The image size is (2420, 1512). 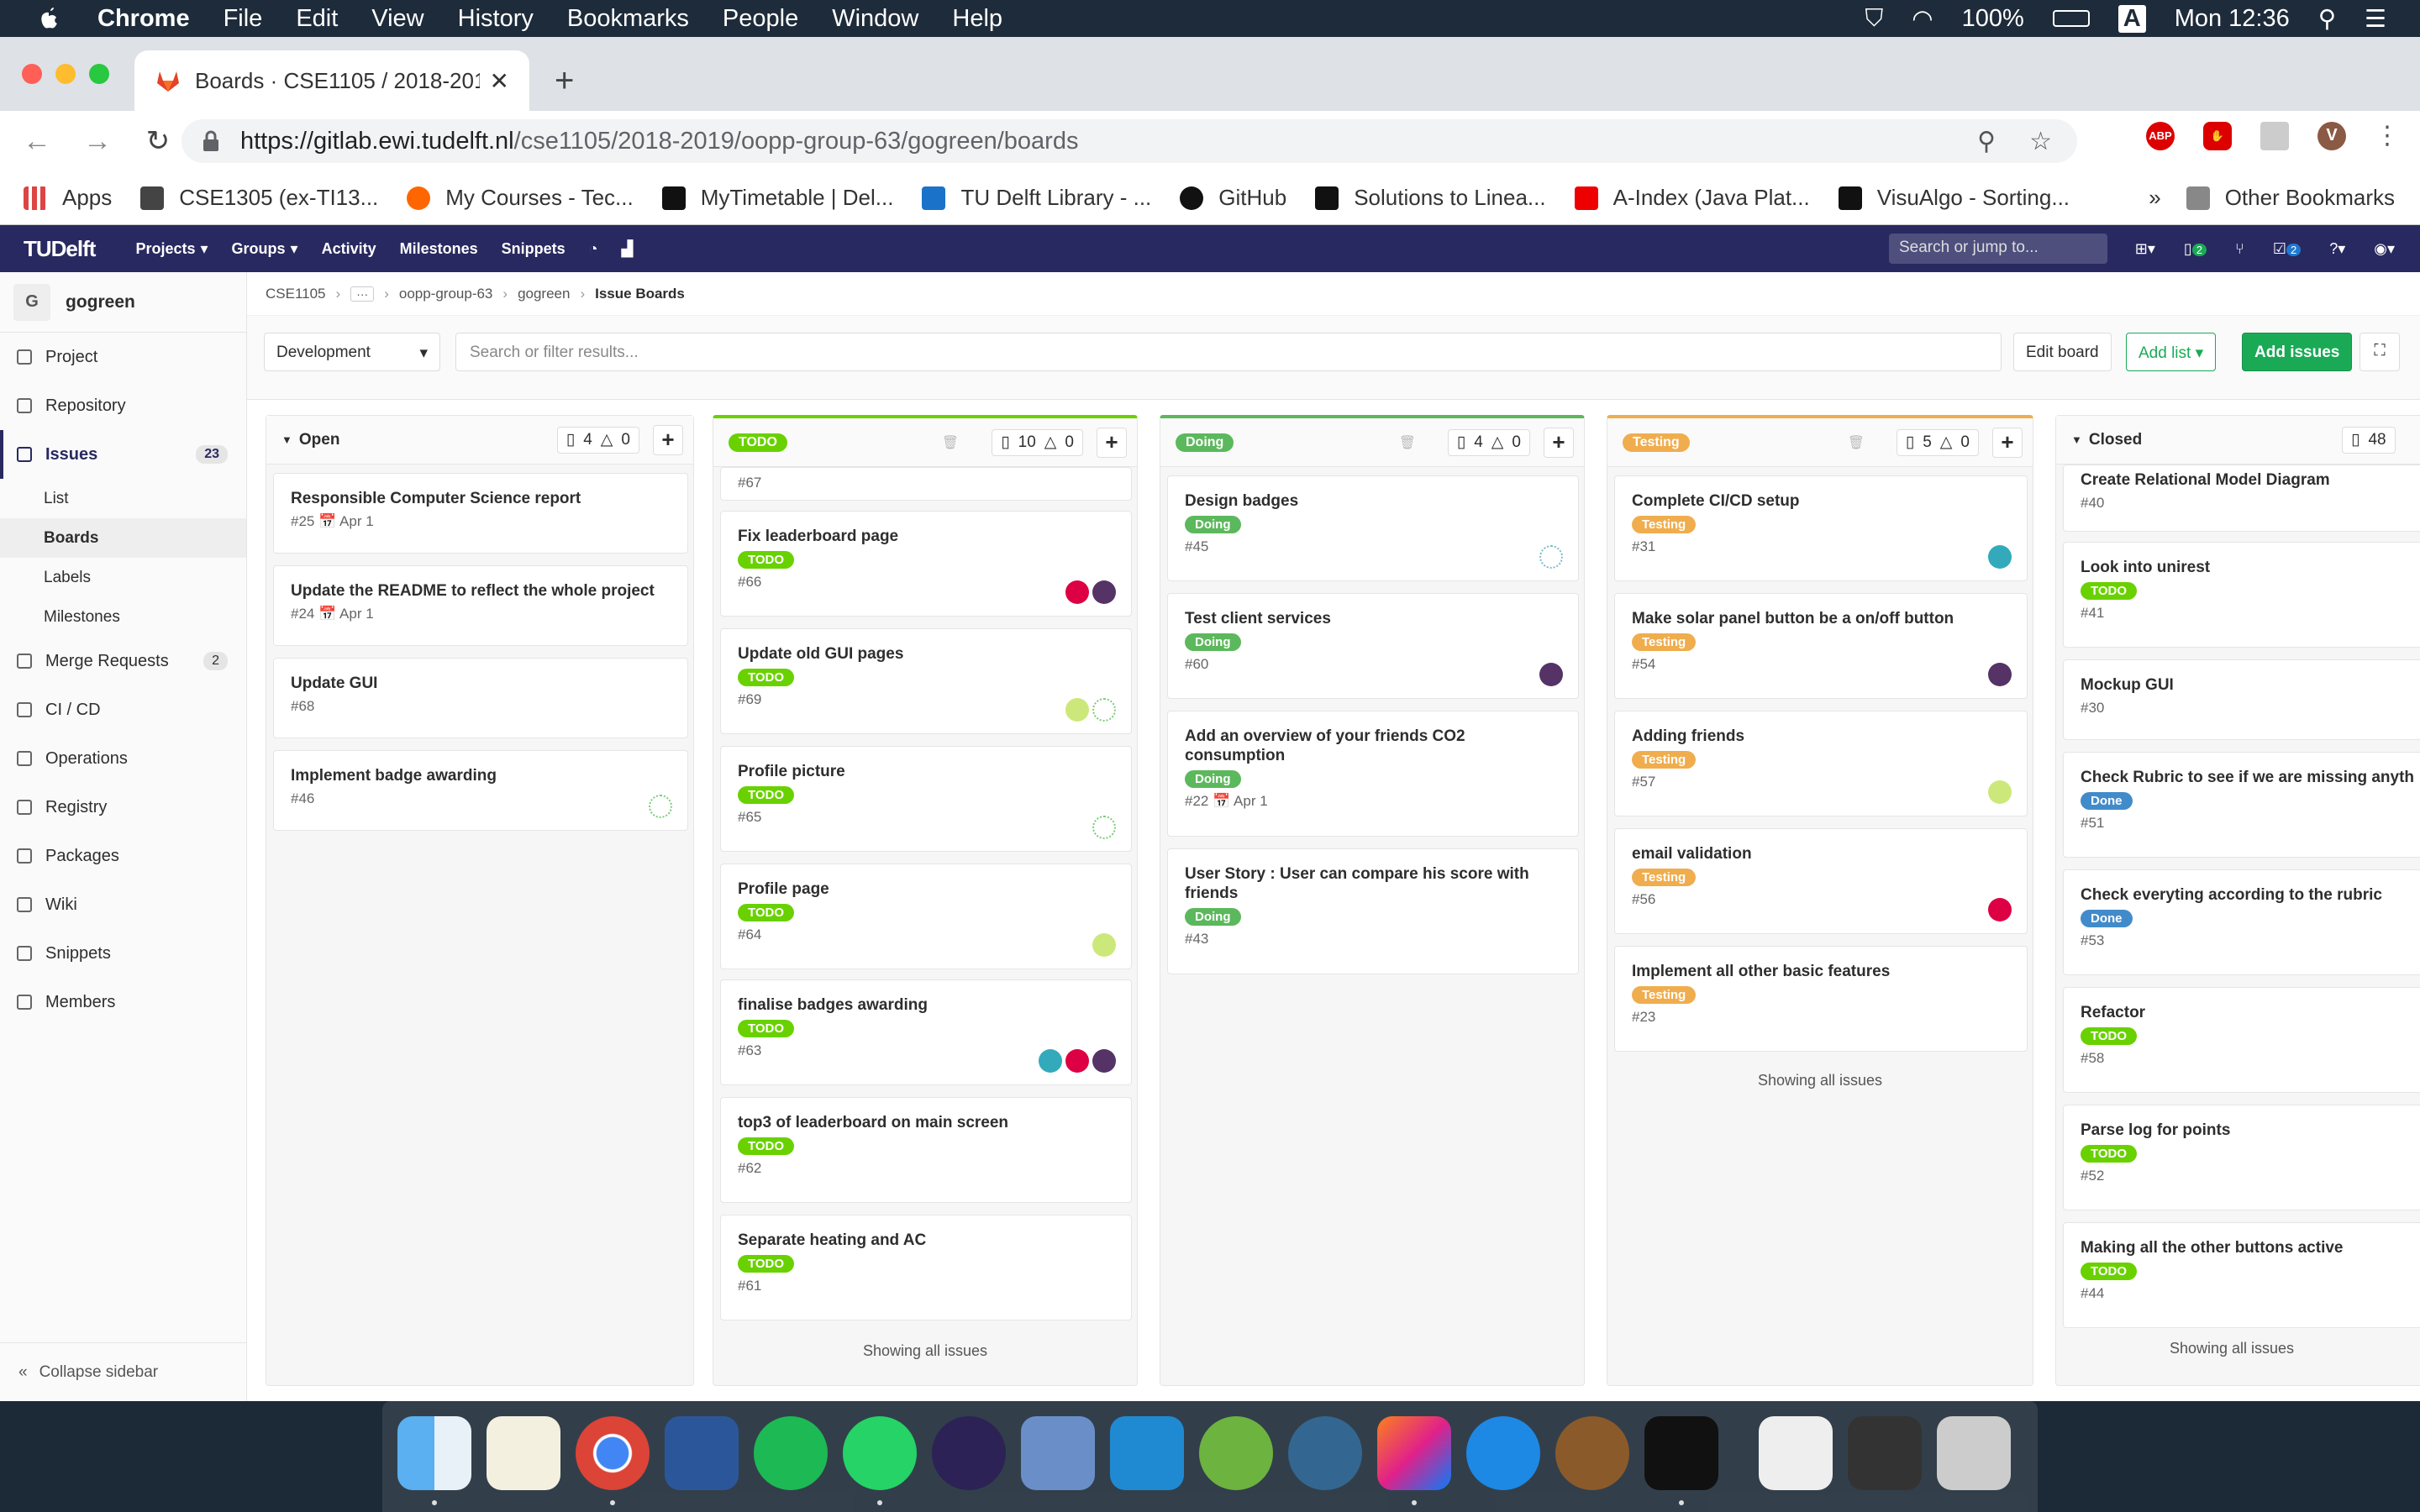 What do you see at coordinates (2290, 198) in the screenshot?
I see `other-bookmarks: Other Bookmarks` at bounding box center [2290, 198].